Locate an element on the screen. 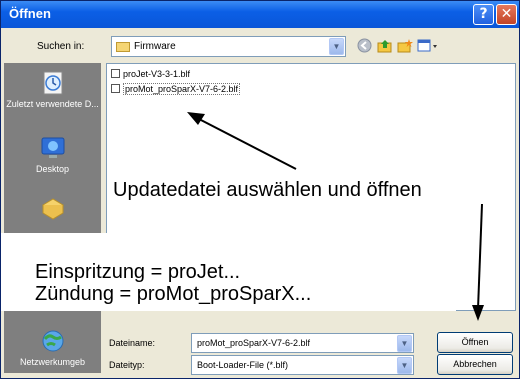 The width and height of the screenshot is (520, 380). arrow-to-file-head is located at coordinates (196, 118).